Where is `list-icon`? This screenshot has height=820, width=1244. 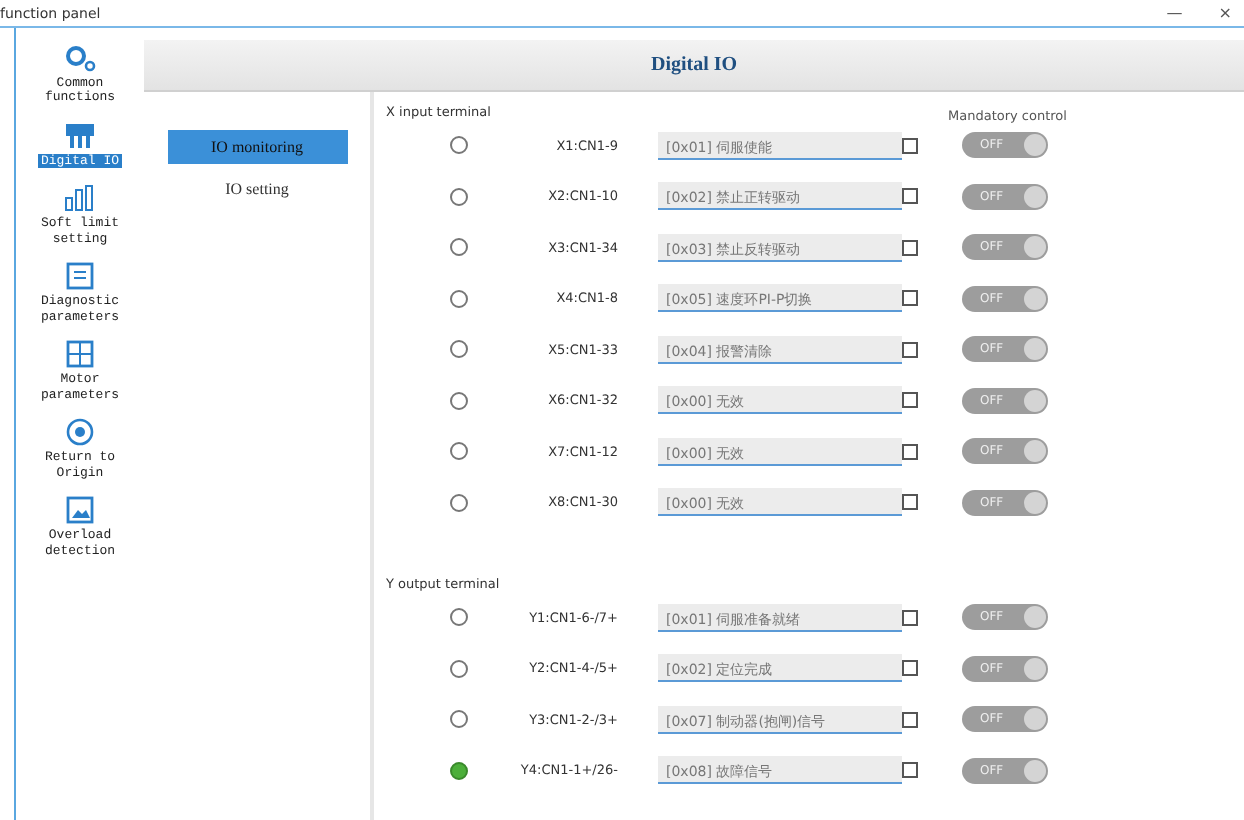 list-icon is located at coordinates (80, 276).